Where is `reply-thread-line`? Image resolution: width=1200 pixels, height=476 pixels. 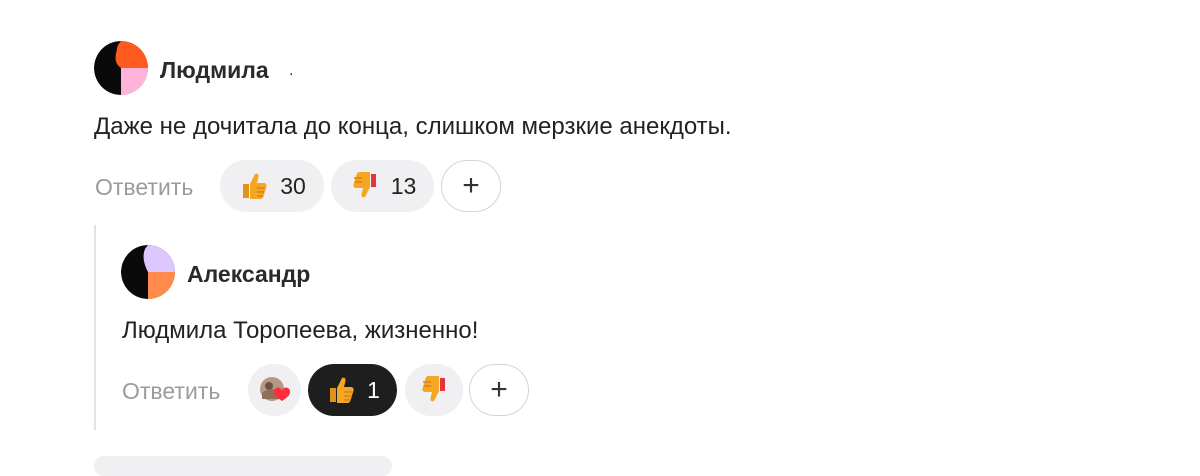 reply-thread-line is located at coordinates (95, 327).